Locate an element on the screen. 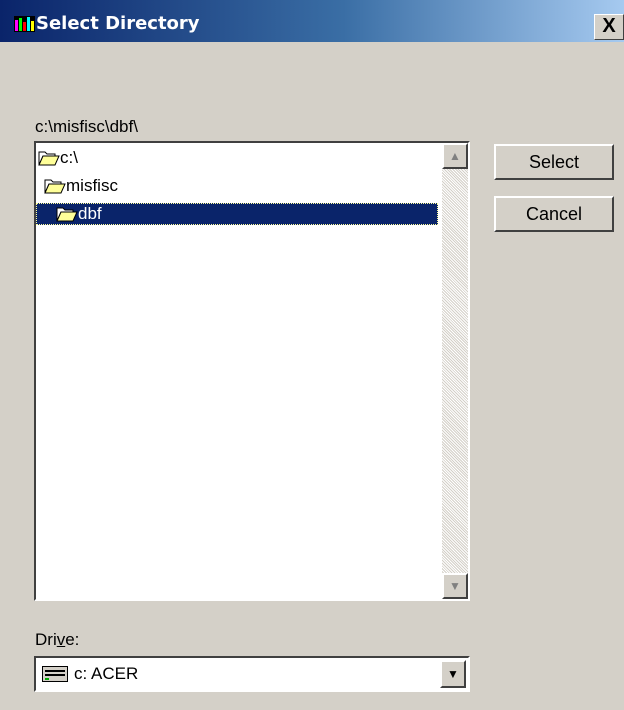  drive-label: Drive: is located at coordinates (57, 640).